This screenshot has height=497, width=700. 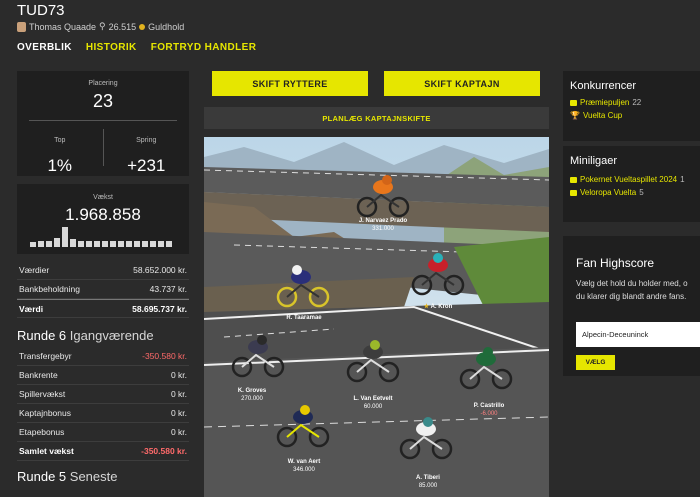 What do you see at coordinates (103, 270) in the screenshot?
I see `table-row: Værdier 58.652.000 kr.` at bounding box center [103, 270].